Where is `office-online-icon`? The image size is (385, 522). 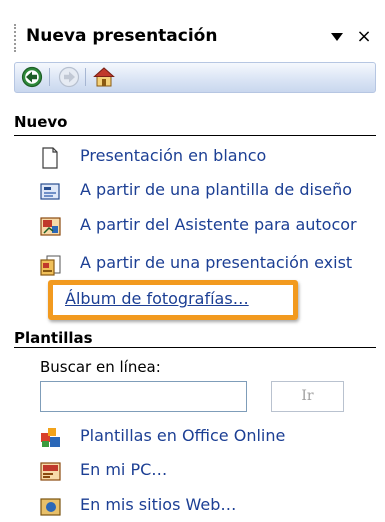
office-online-icon is located at coordinates (50, 437).